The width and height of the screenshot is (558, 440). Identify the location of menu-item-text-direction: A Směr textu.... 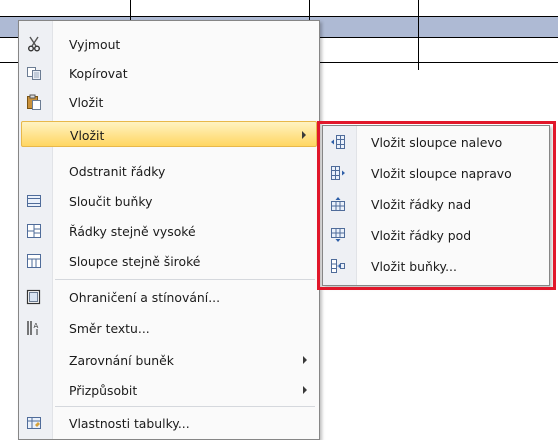
(169, 328).